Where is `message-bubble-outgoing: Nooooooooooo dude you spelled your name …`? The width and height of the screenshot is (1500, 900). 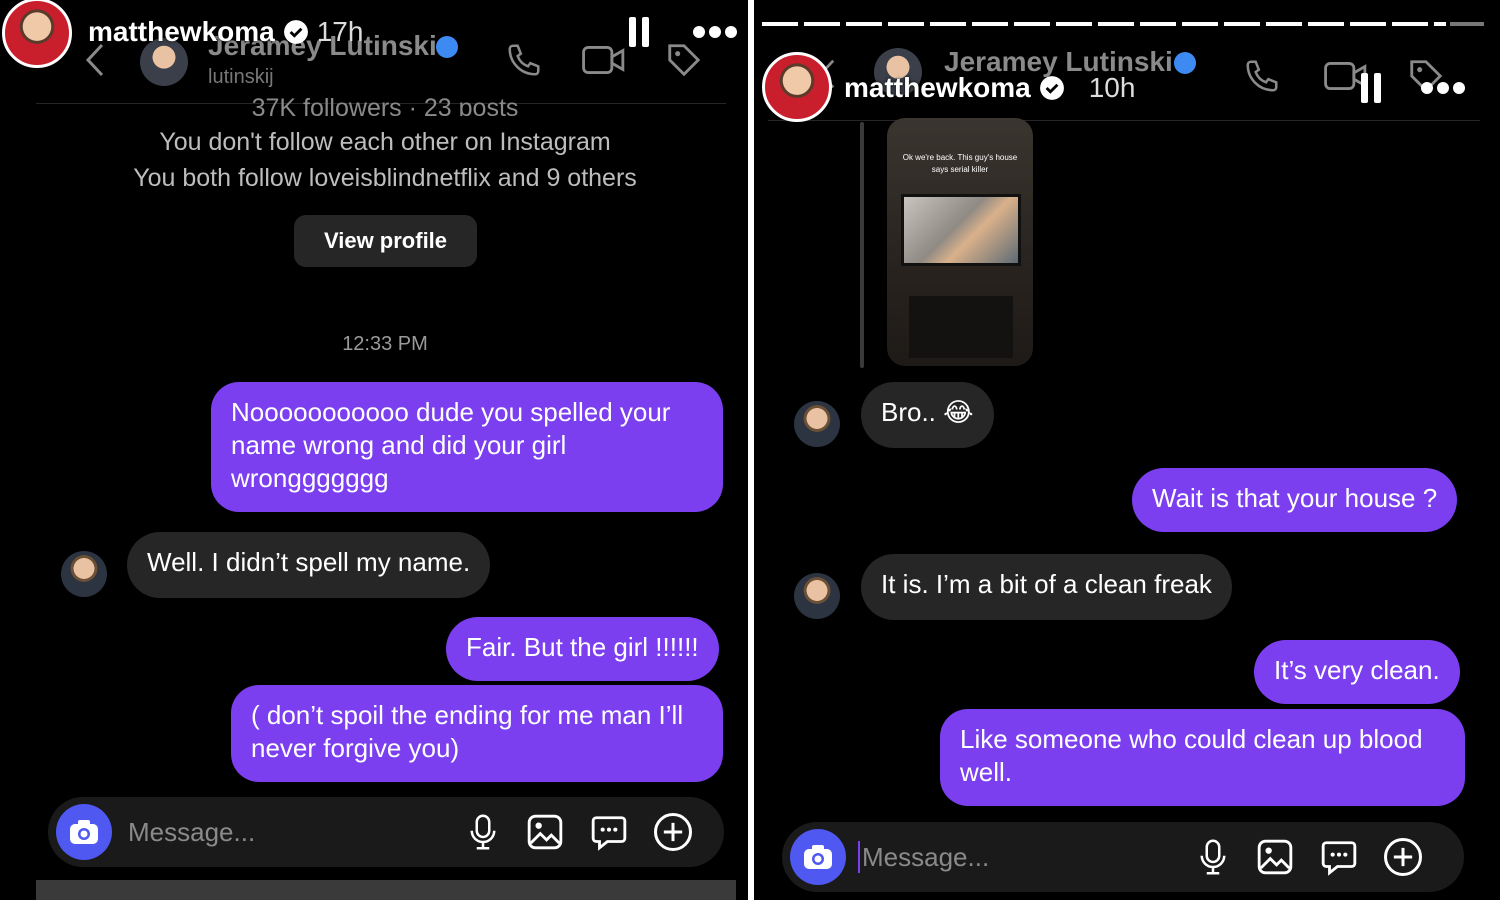 message-bubble-outgoing: Nooooooooooo dude you spelled your name … is located at coordinates (467, 447).